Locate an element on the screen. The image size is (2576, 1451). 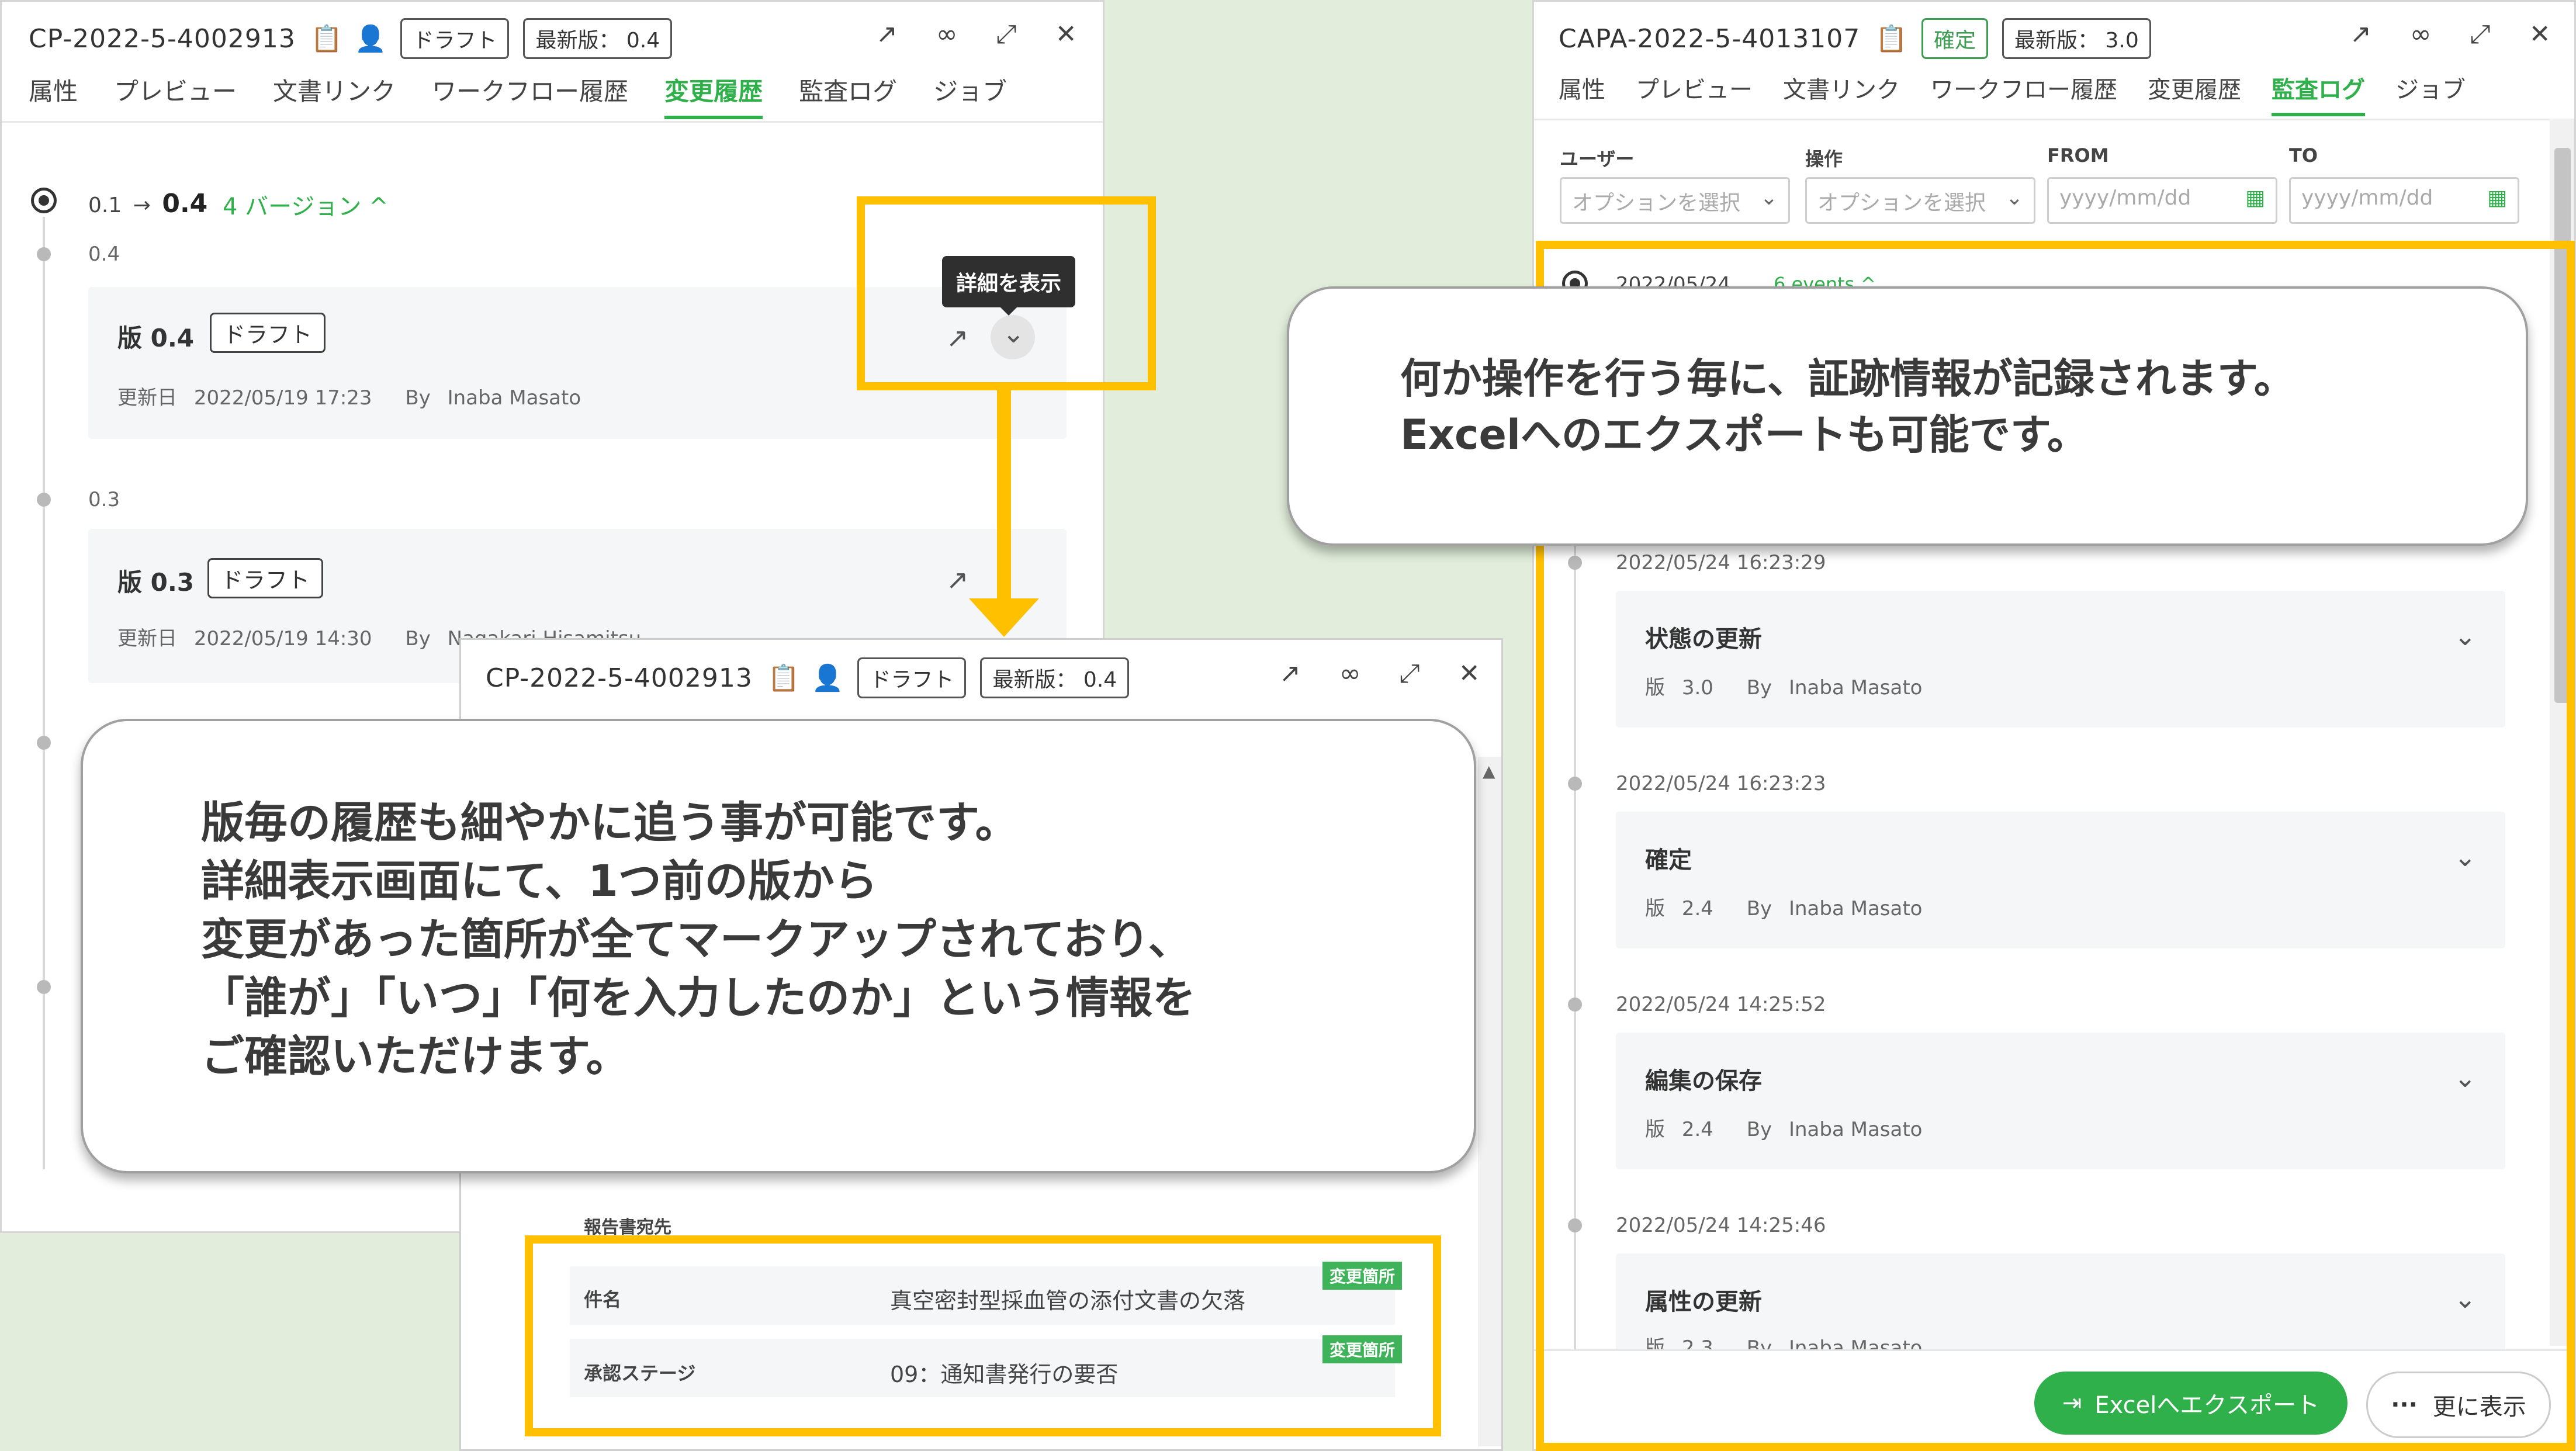
operation-filter-select: オプションを選択 ⌄ is located at coordinates (1920, 200).